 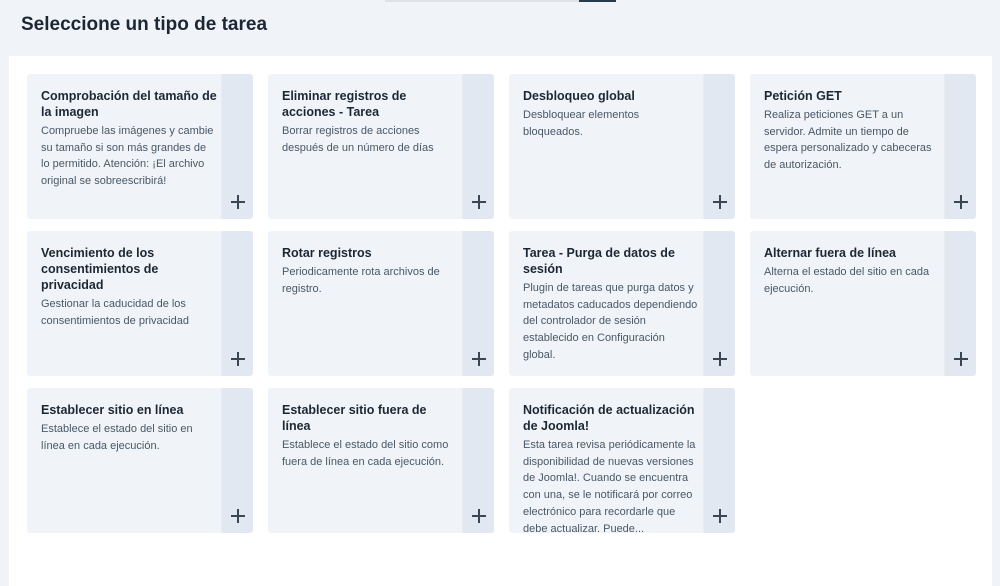 I want to click on top-scroll-indicator, so click(x=500, y=1).